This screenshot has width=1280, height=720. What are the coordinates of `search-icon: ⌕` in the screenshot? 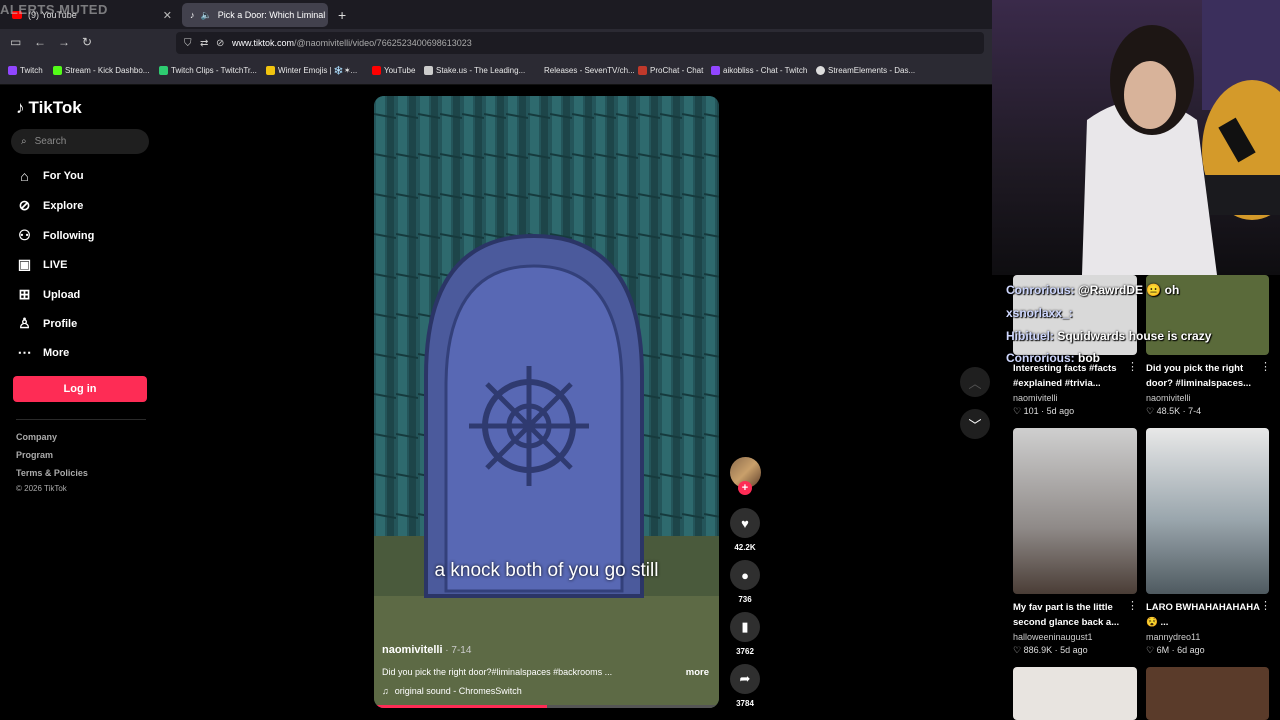 It's located at (24, 141).